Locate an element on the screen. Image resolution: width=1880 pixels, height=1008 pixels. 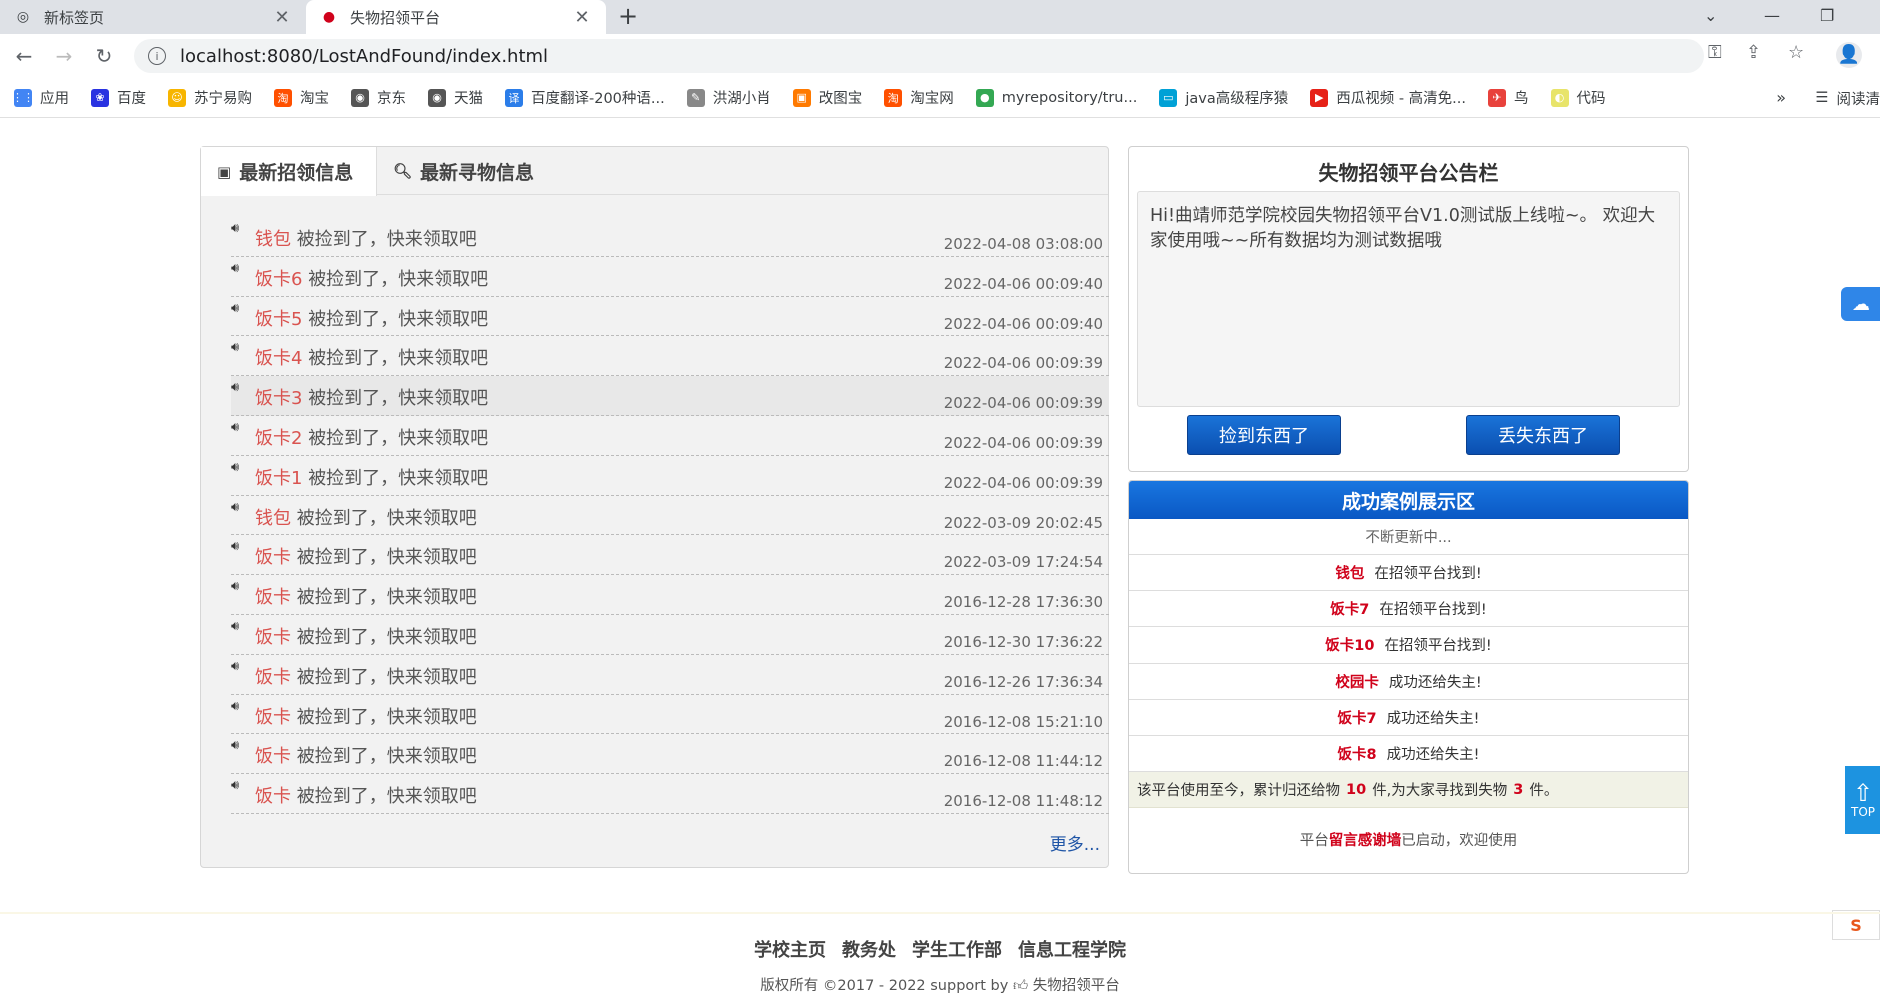
case-name-link: 饭卡8 is located at coordinates (1357, 753).